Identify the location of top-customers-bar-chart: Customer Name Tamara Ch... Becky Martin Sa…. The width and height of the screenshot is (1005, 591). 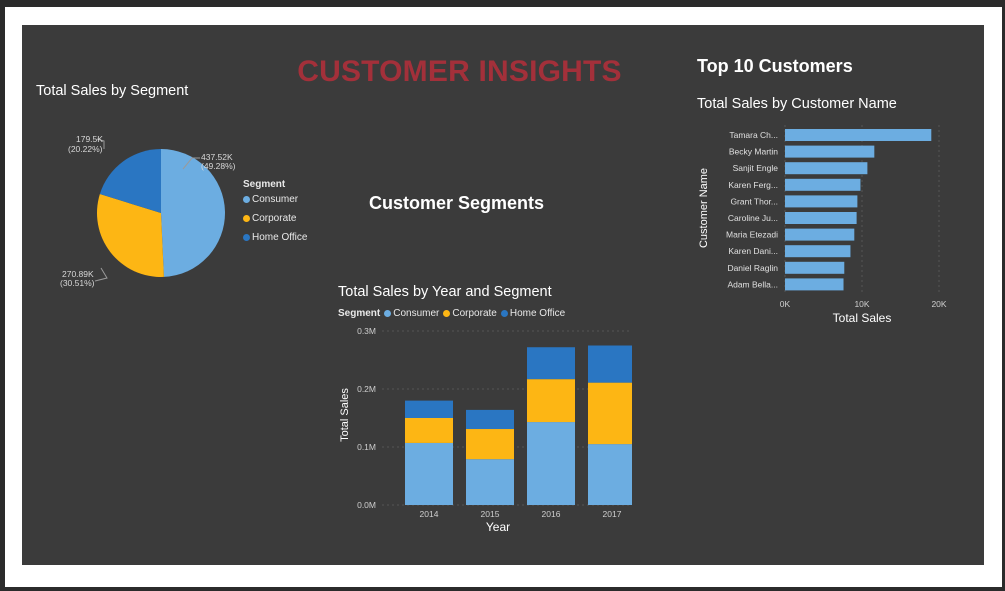
(832, 225).